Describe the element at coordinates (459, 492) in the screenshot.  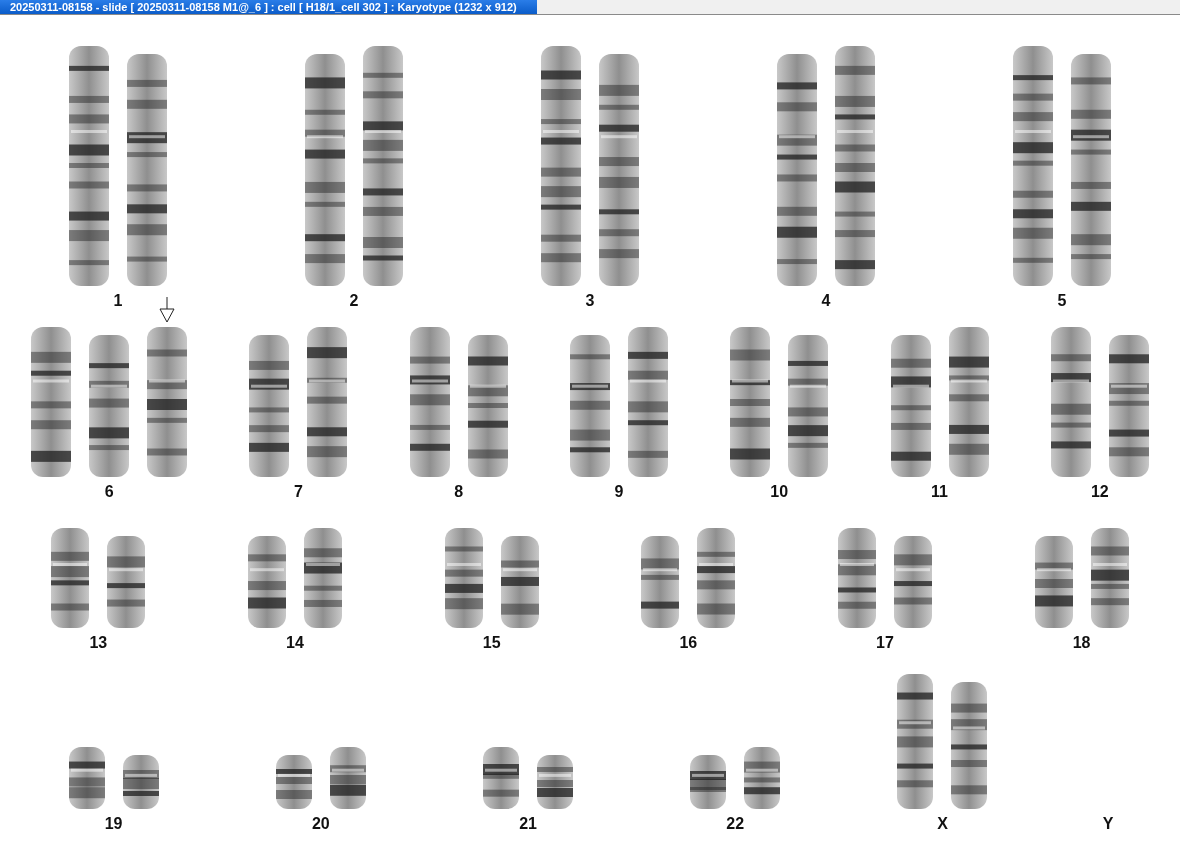
I see `chromosome-label: 8` at that location.